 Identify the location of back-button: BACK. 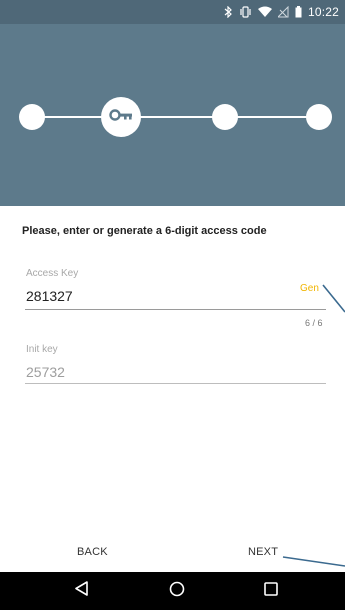
(92, 552).